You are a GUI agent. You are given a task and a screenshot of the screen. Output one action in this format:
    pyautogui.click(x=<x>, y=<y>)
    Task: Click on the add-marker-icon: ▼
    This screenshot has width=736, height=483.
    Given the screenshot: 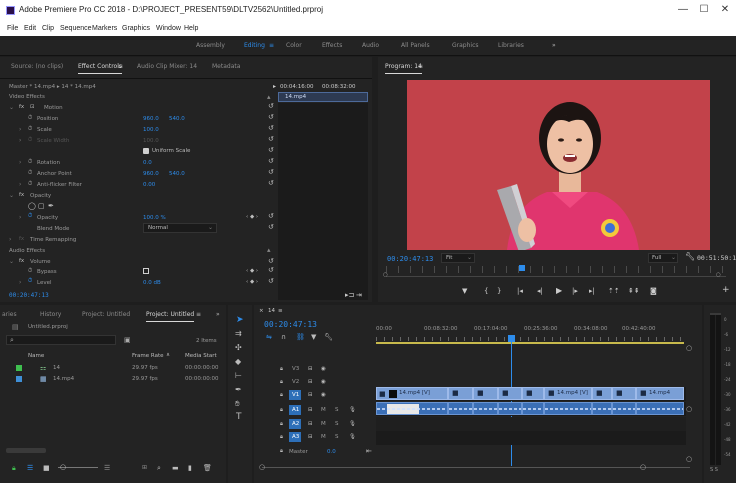 What is the action you would take?
    pyautogui.click(x=464, y=291)
    